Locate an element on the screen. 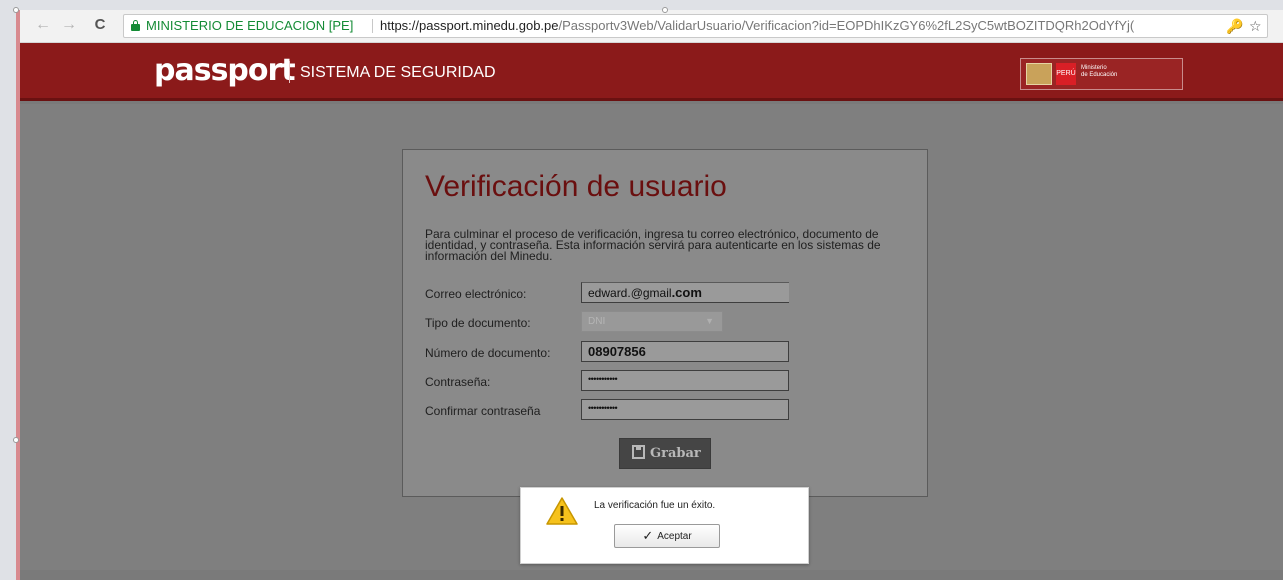 Image resolution: width=1283 pixels, height=580 pixels. save-icon is located at coordinates (638, 452).